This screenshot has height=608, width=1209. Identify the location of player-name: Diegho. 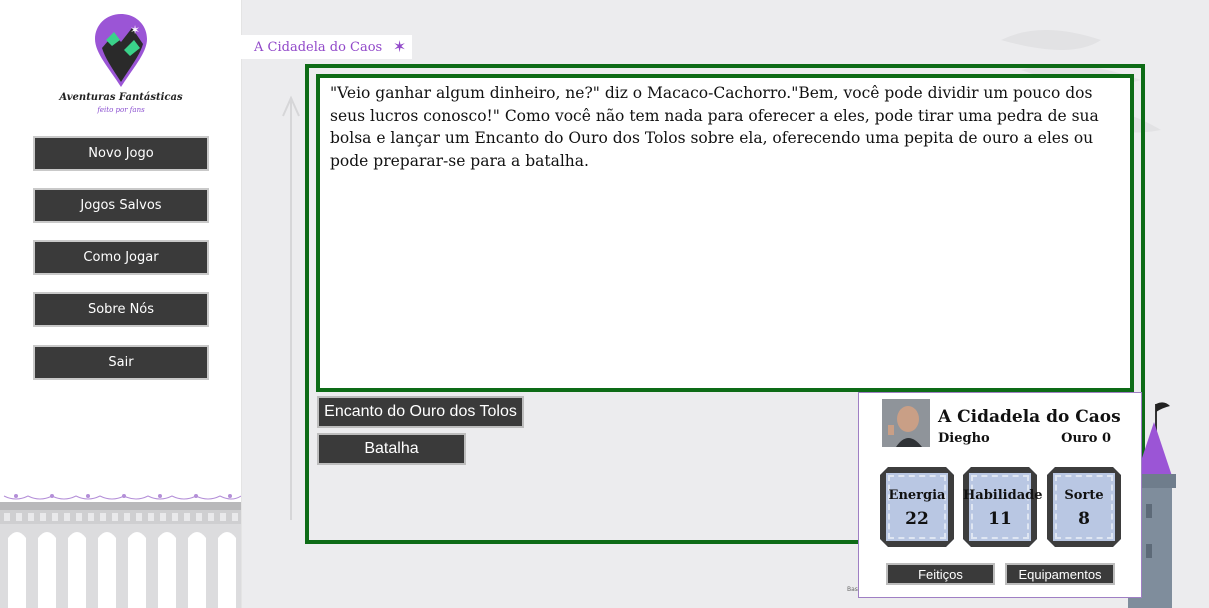
(964, 438).